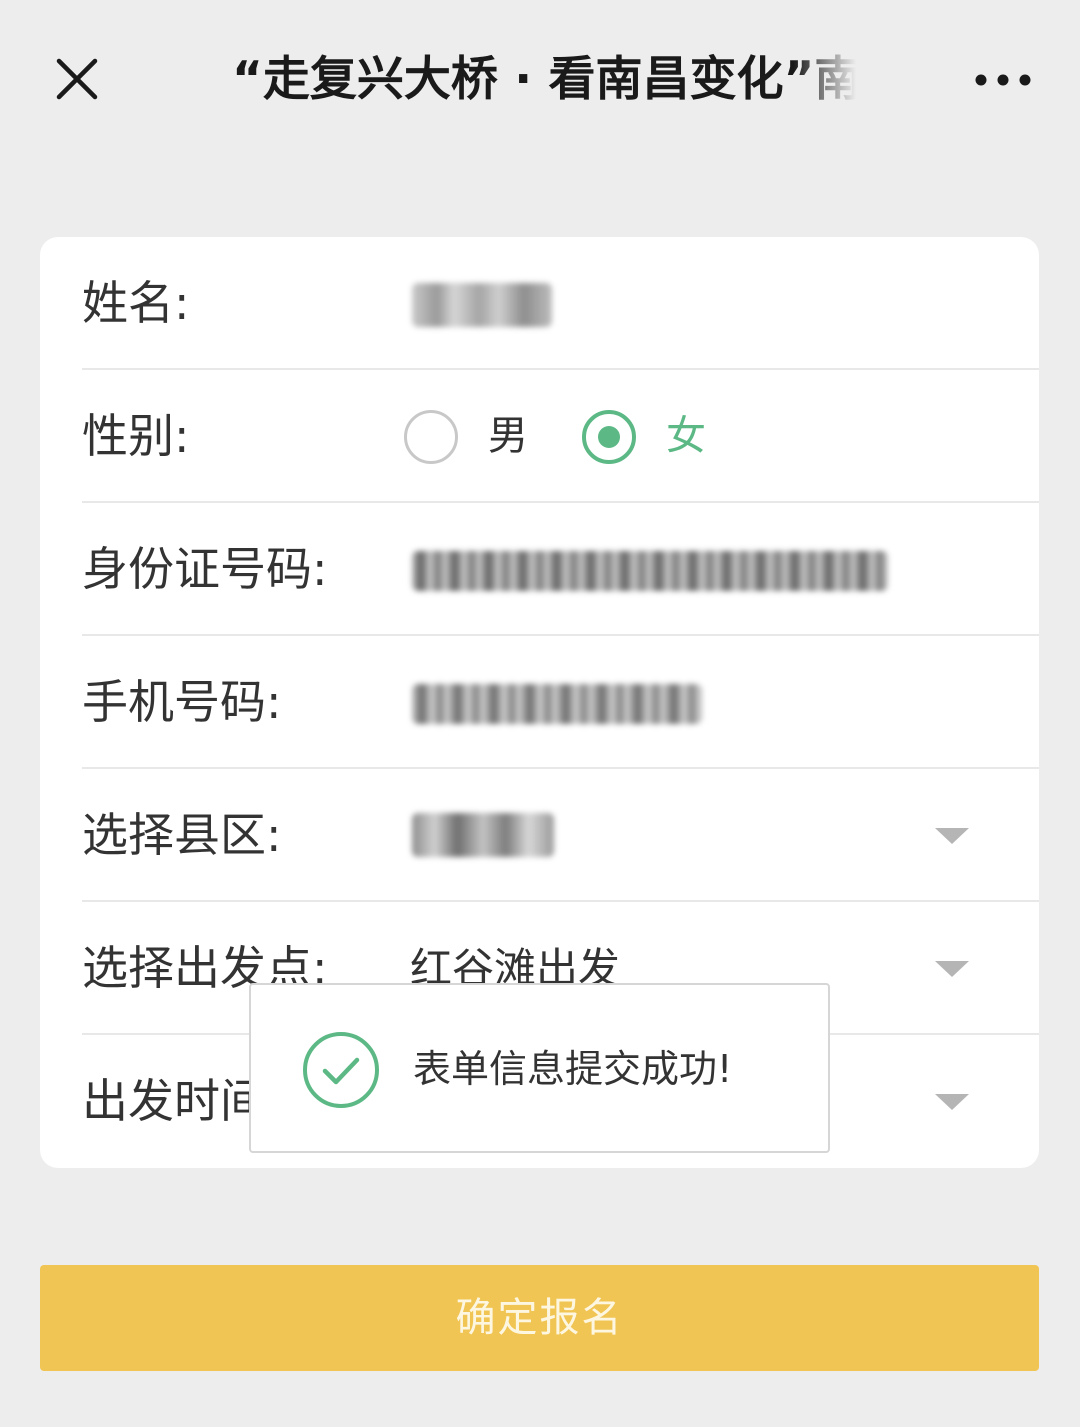  What do you see at coordinates (205, 569) in the screenshot?
I see `id-number-label: 身份证号码:` at bounding box center [205, 569].